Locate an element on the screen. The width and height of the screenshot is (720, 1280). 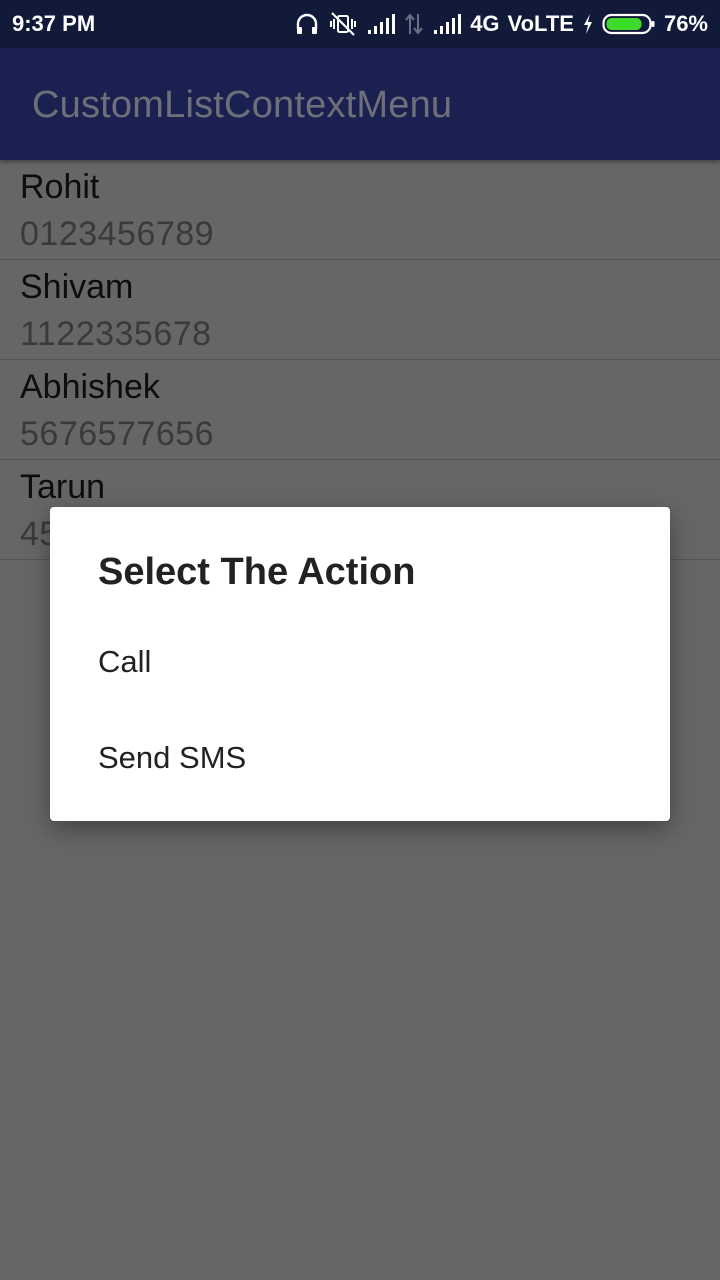
contact-name: Tarun is located at coordinates (63, 487).